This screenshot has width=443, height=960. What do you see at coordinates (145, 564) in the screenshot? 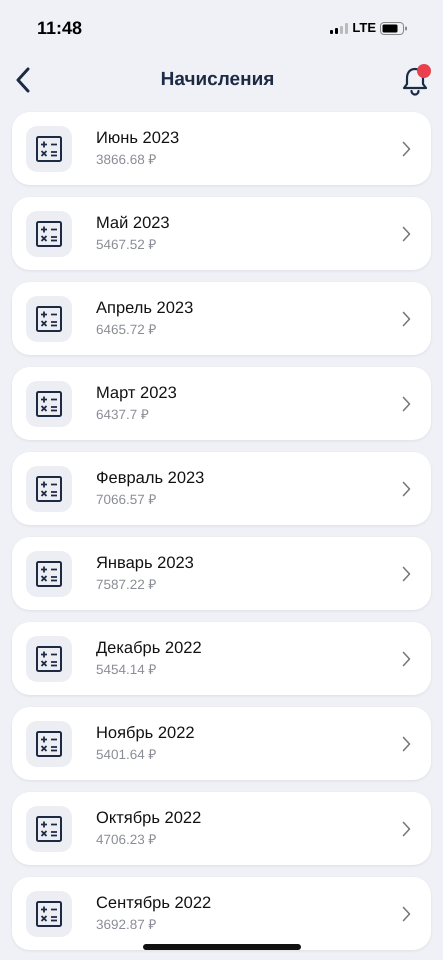
I see `month-title: Январь 2023` at bounding box center [145, 564].